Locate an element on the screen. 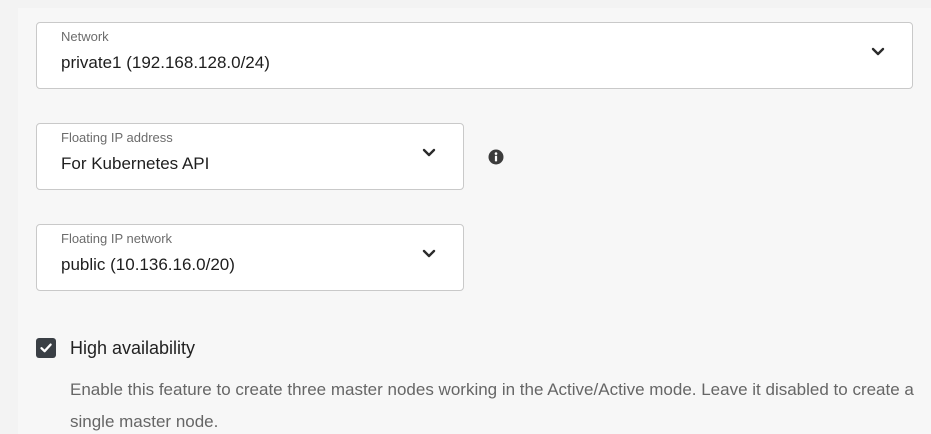 This screenshot has width=931, height=434. floating-ip-address-label: Floating IP address is located at coordinates (117, 137).